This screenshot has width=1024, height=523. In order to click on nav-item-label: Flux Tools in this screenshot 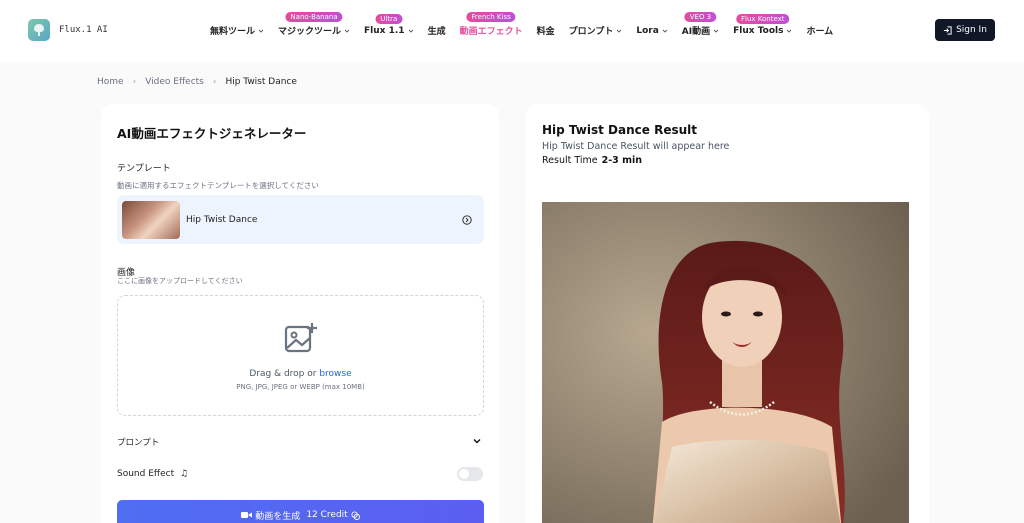, I will do `click(758, 30)`.